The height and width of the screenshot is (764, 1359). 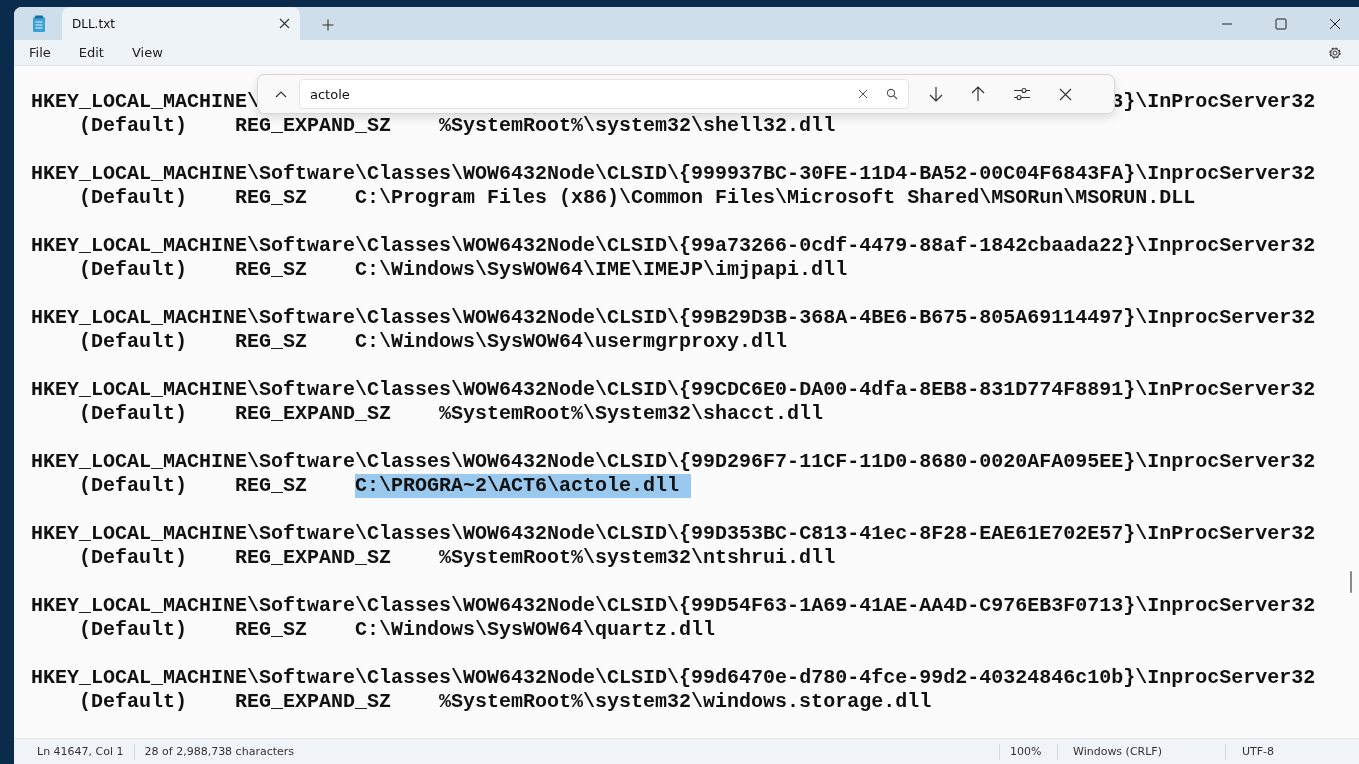 I want to click on sliders-icon, so click(x=1022, y=94).